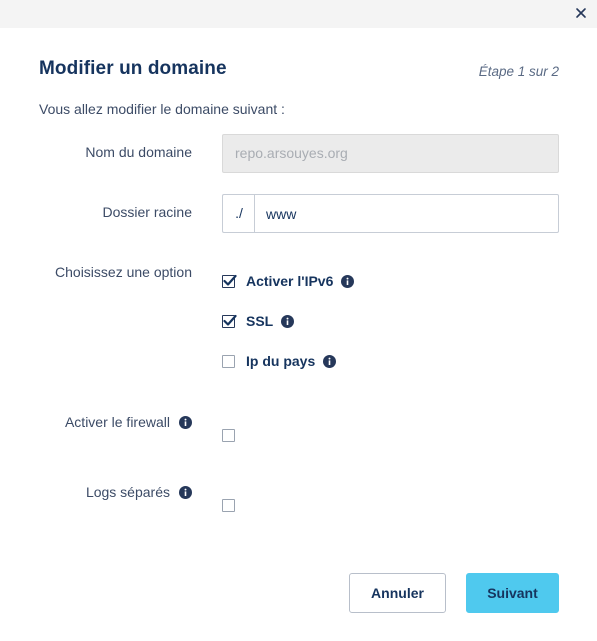 This screenshot has height=641, width=597. I want to click on ipv6-checkbox, so click(229, 281).